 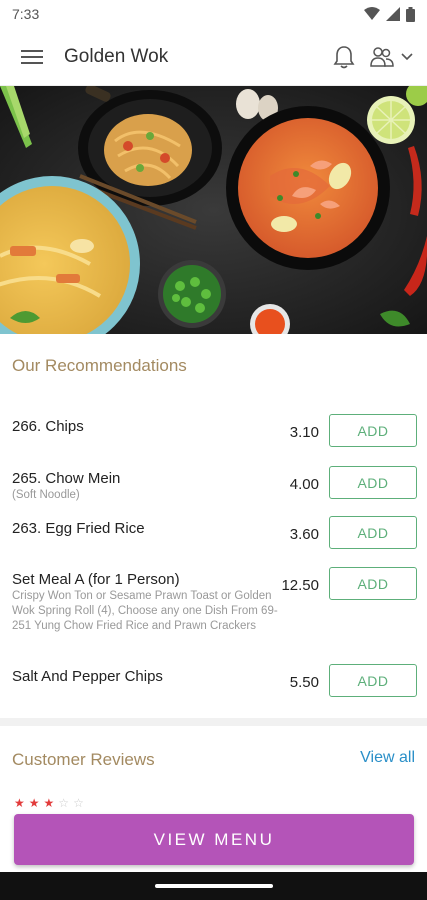 What do you see at coordinates (46, 495) in the screenshot?
I see `item-description: (Soft Noodle)` at bounding box center [46, 495].